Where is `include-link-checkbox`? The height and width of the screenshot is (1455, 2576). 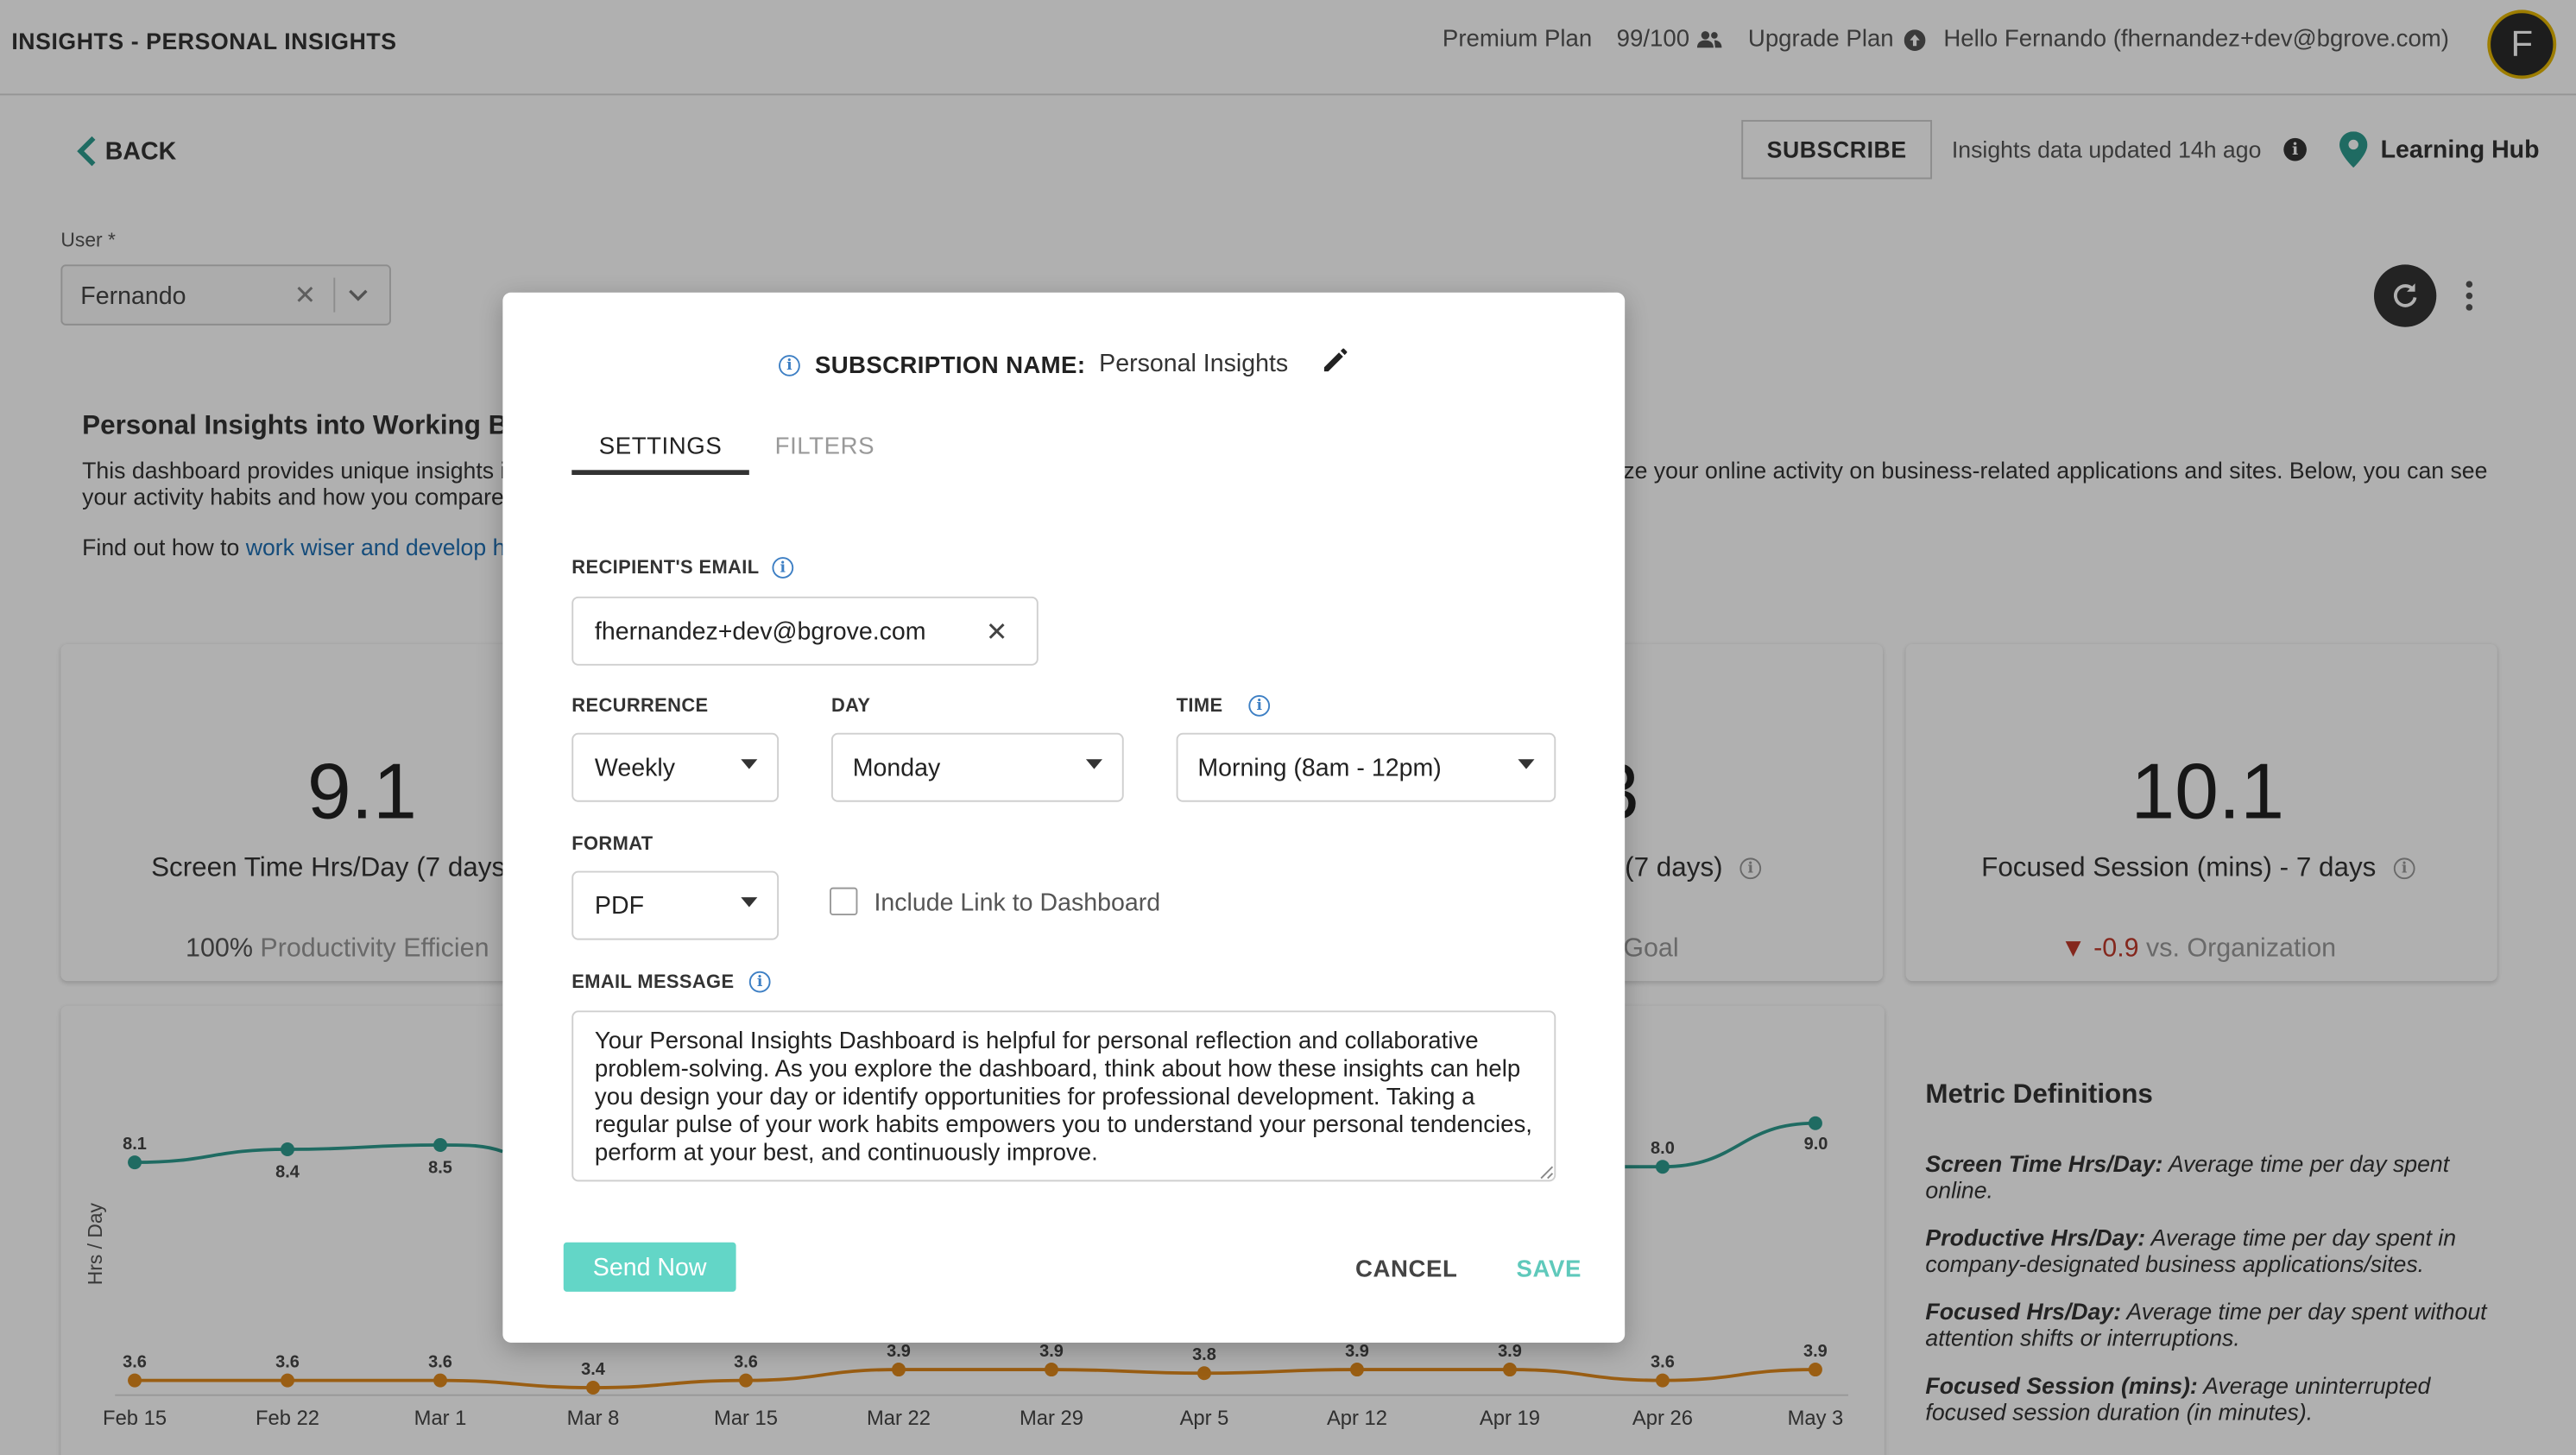
include-link-checkbox is located at coordinates (844, 901).